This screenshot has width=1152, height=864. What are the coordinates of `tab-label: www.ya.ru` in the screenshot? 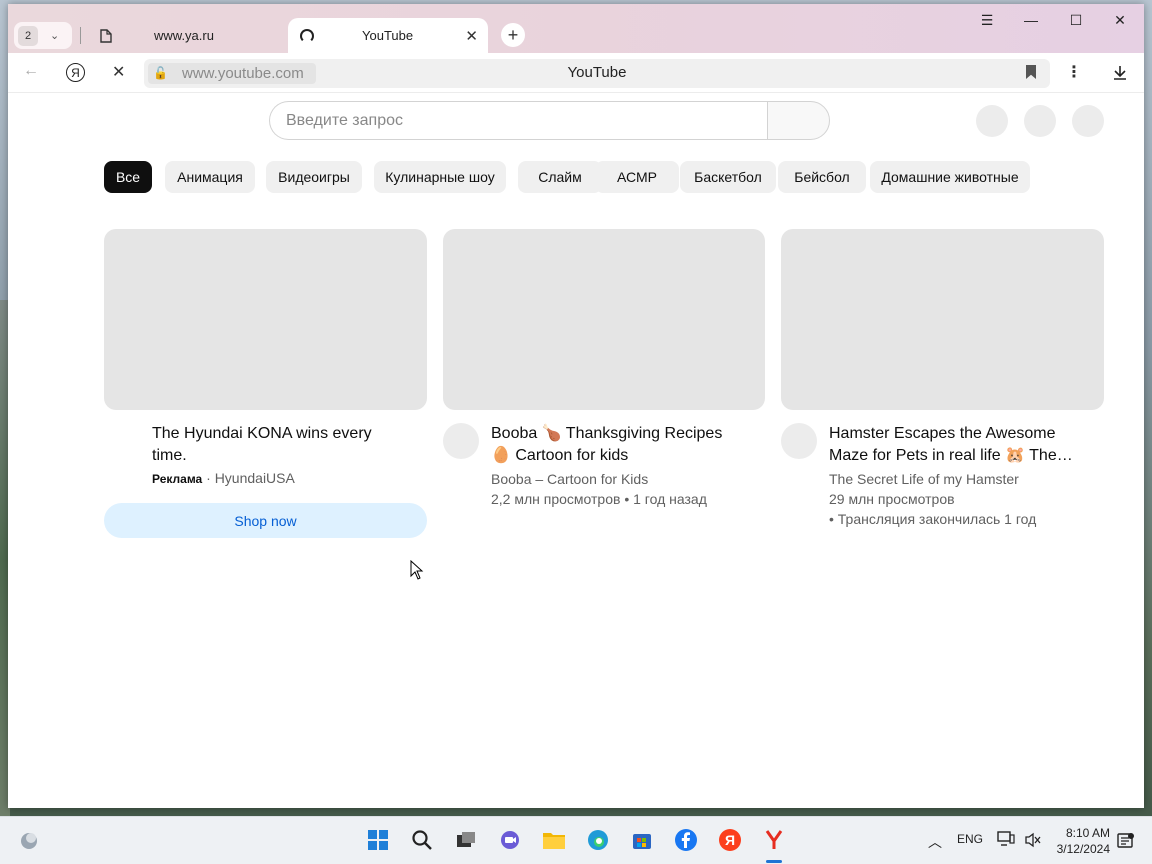 It's located at (184, 35).